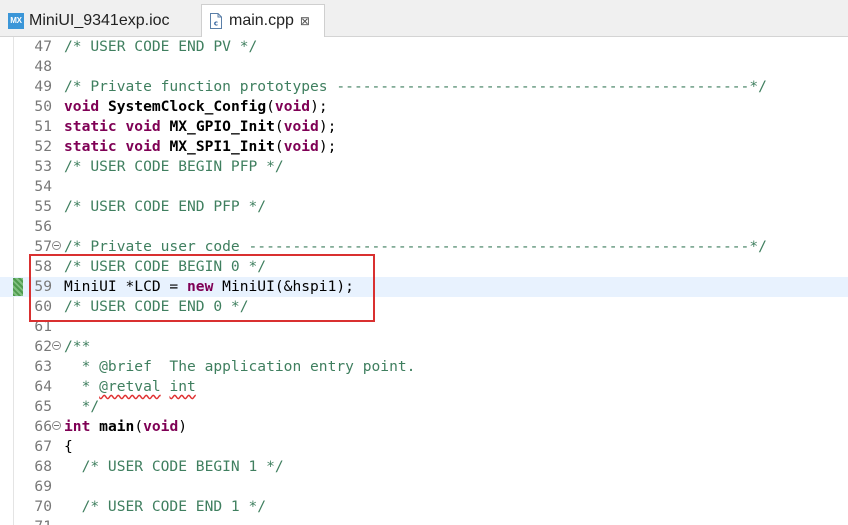 This screenshot has width=848, height=525. Describe the element at coordinates (43, 166) in the screenshot. I see `line-number: 53` at that location.